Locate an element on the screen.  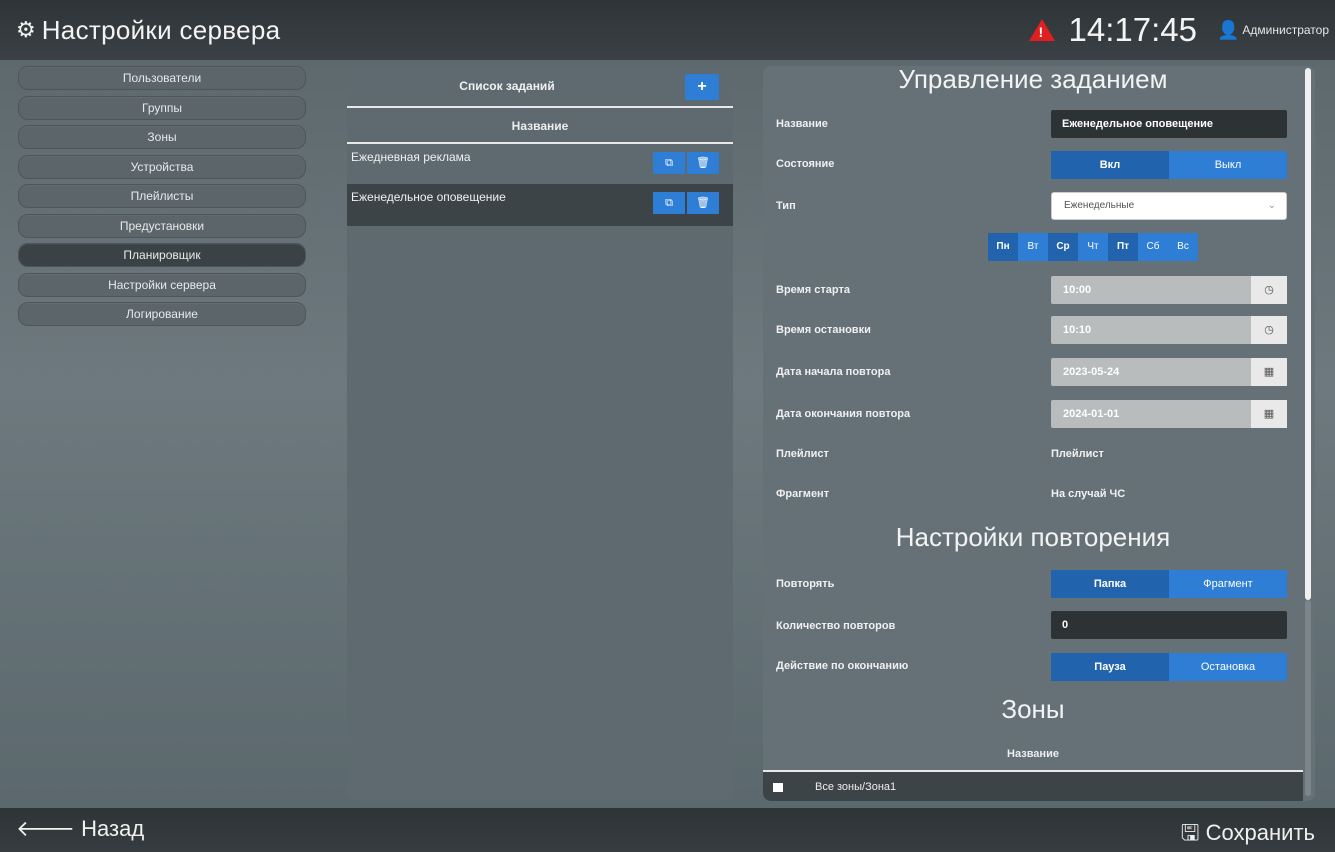
zone-checkbox is located at coordinates (778, 787).